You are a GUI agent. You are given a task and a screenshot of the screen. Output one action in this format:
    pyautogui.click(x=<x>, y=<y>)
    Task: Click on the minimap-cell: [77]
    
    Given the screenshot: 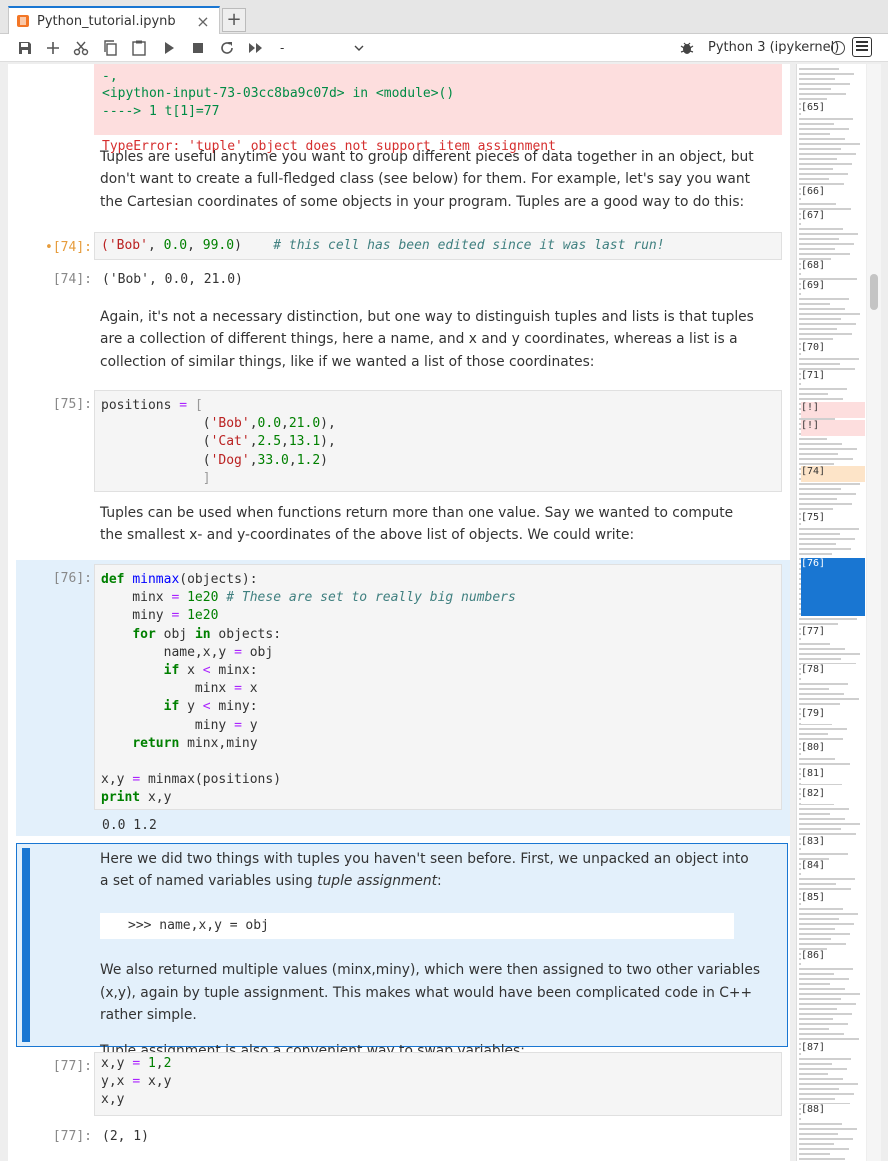 What is the action you would take?
    pyautogui.click(x=833, y=634)
    